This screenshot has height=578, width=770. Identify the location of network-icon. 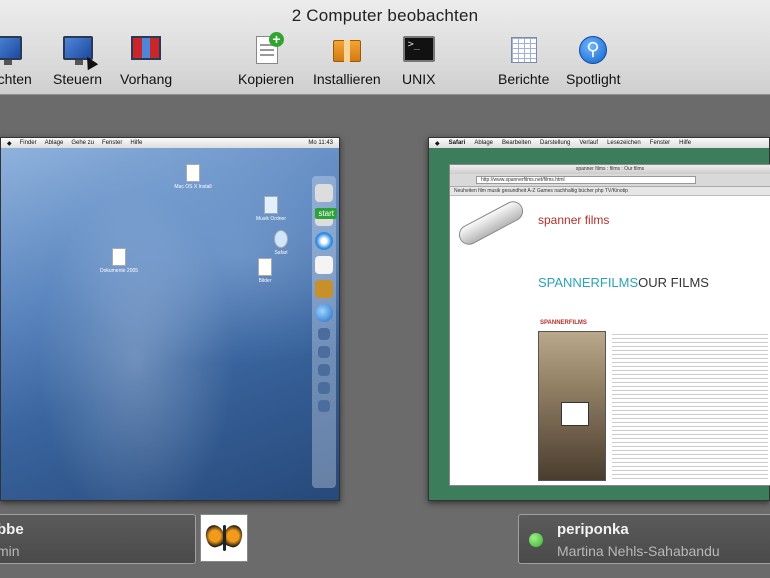
(324, 313).